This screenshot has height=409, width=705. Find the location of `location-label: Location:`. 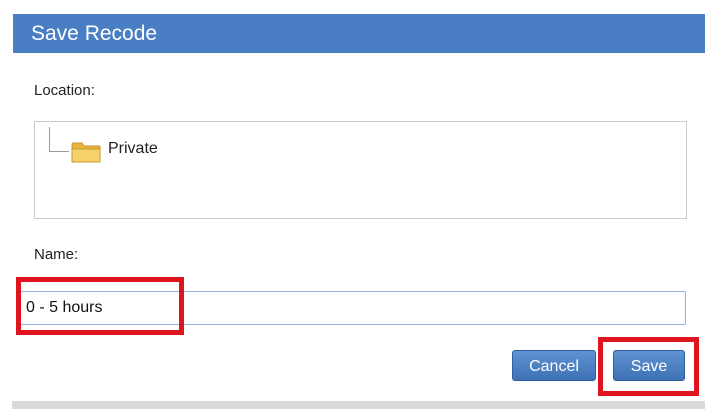

location-label: Location: is located at coordinates (64, 90).